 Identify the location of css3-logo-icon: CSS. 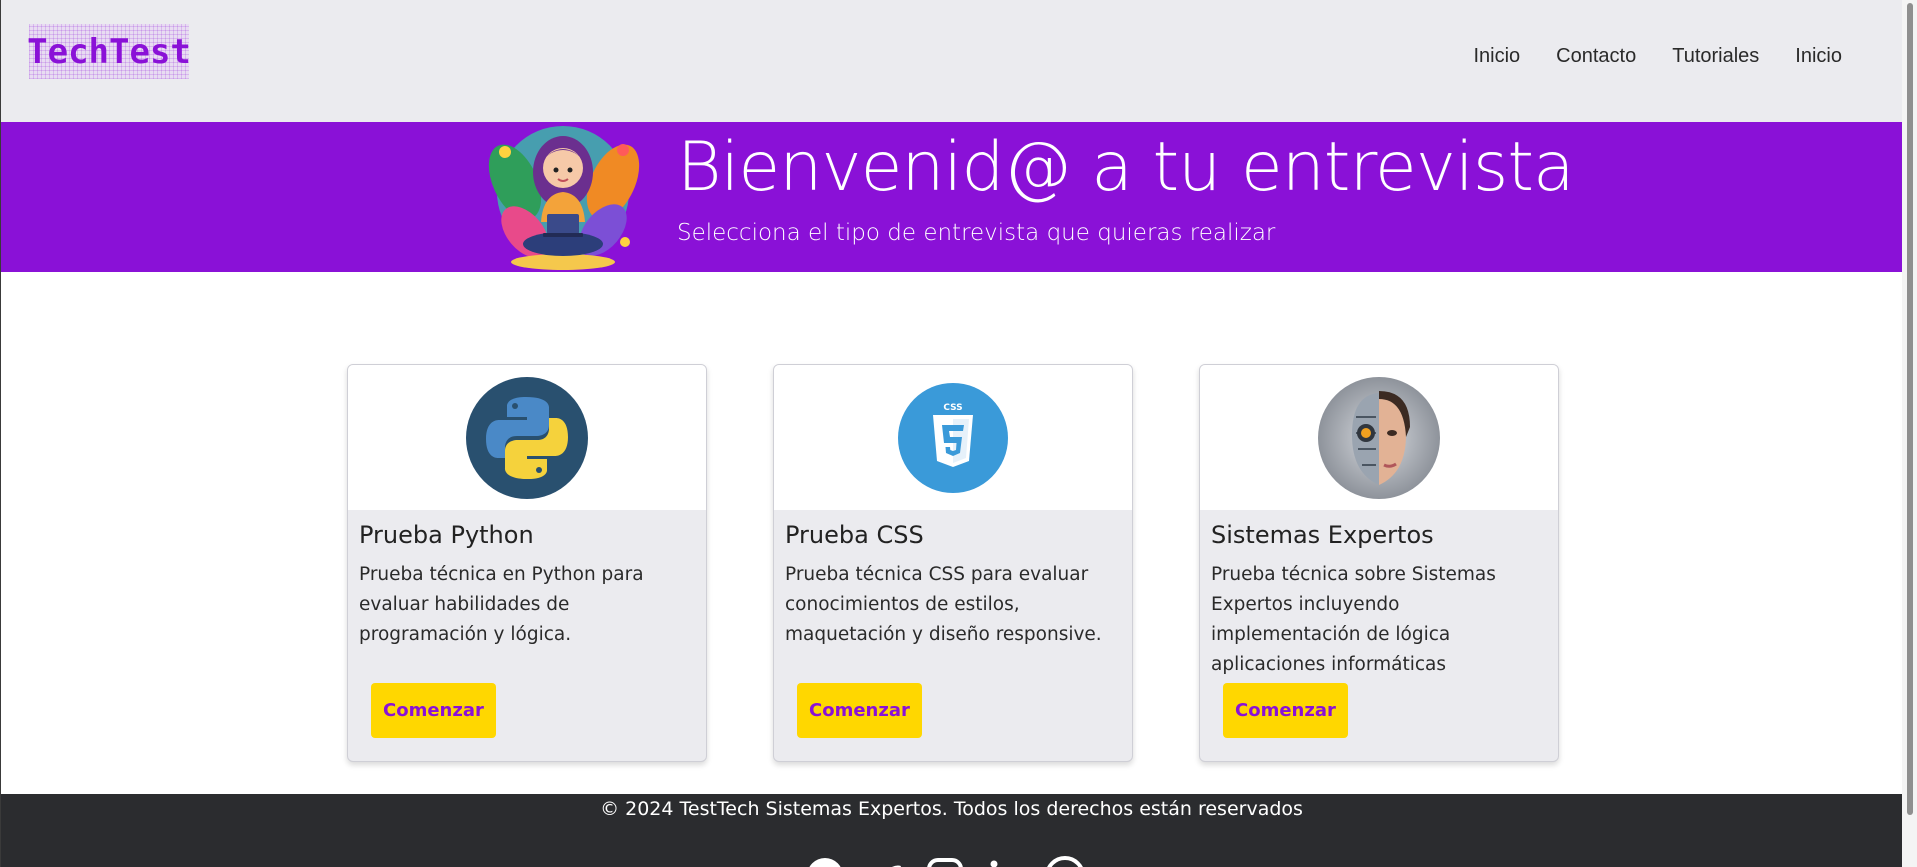
(953, 437).